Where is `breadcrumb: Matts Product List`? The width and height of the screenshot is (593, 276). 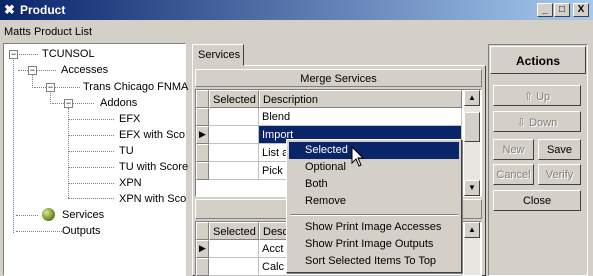
breadcrumb: Matts Product List is located at coordinates (48, 32).